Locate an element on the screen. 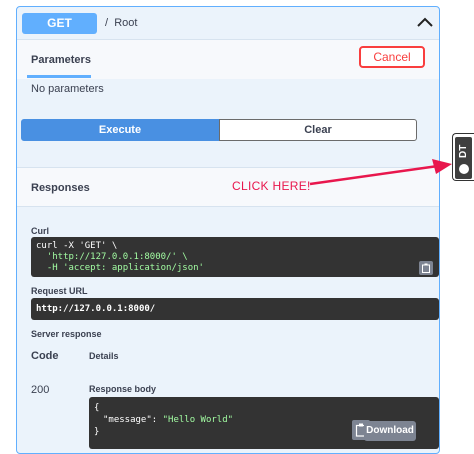  server-response-label: Server response is located at coordinates (66, 334).